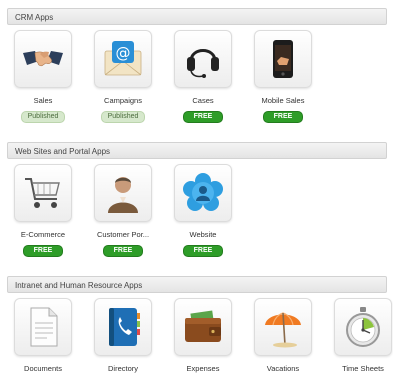 Image resolution: width=393 pixels, height=376 pixels. Describe the element at coordinates (283, 368) in the screenshot. I see `app-name: Vacations` at that location.